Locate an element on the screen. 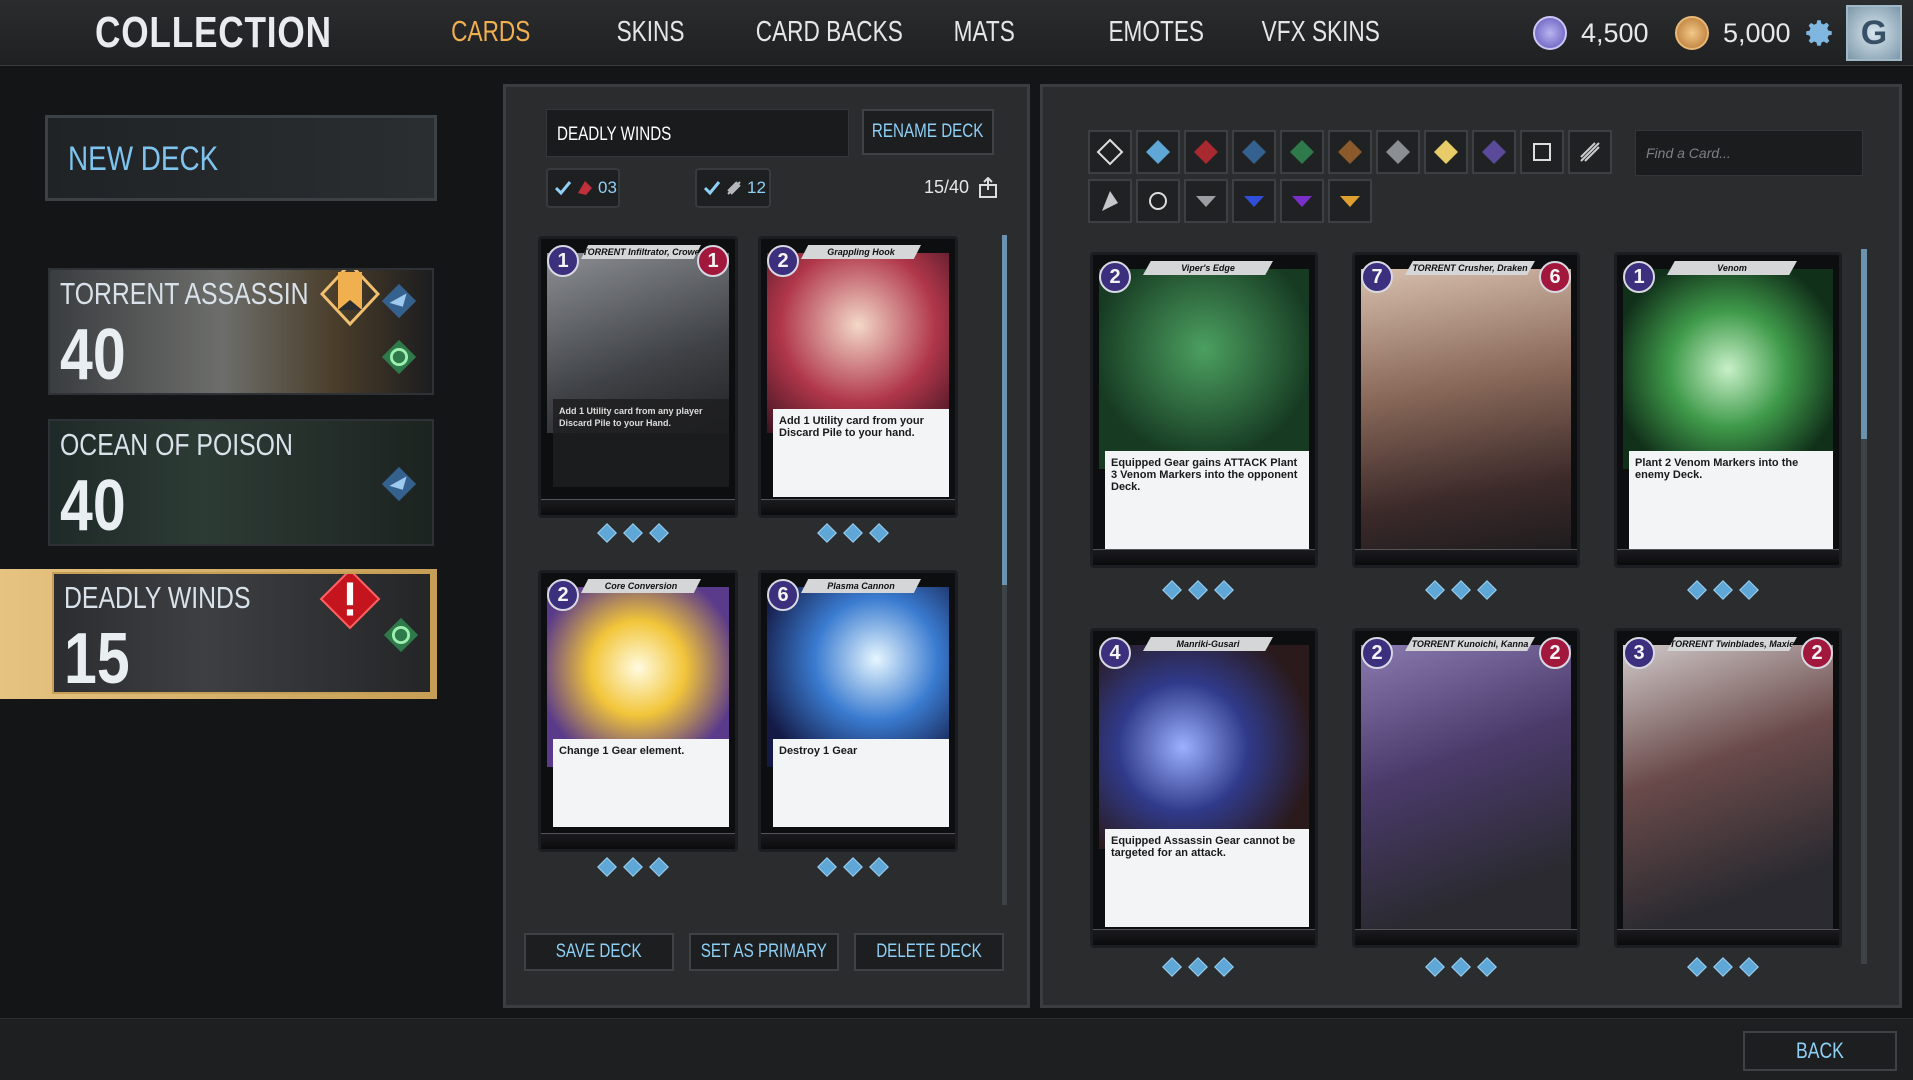 The height and width of the screenshot is (1080, 1913). epic-rarity-icon is located at coordinates (1302, 201).